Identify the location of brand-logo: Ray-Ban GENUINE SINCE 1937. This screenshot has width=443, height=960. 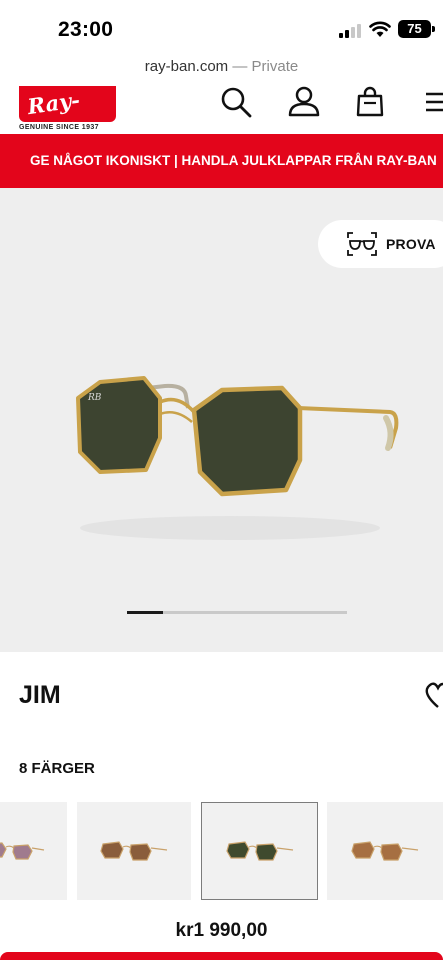
(67, 109).